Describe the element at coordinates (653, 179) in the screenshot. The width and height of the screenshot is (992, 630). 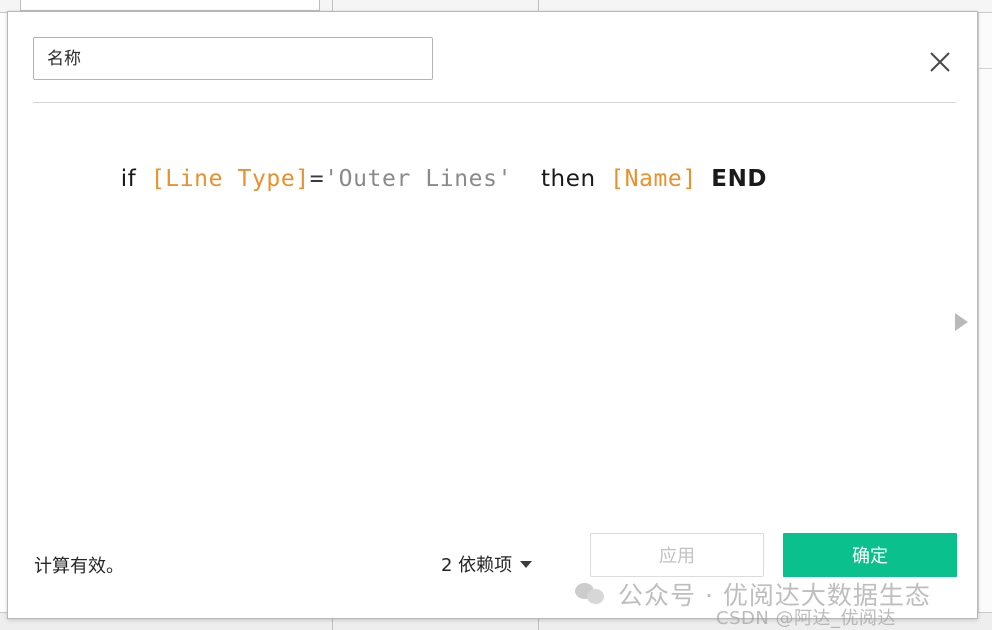
I see `formula-token-field: [Name]` at that location.